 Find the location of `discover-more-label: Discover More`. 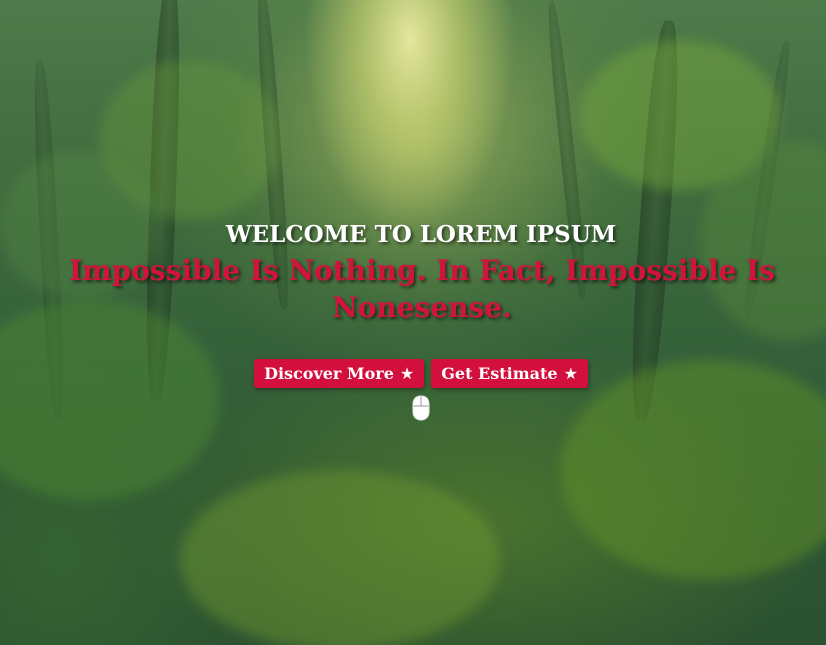

discover-more-label: Discover More is located at coordinates (329, 373).